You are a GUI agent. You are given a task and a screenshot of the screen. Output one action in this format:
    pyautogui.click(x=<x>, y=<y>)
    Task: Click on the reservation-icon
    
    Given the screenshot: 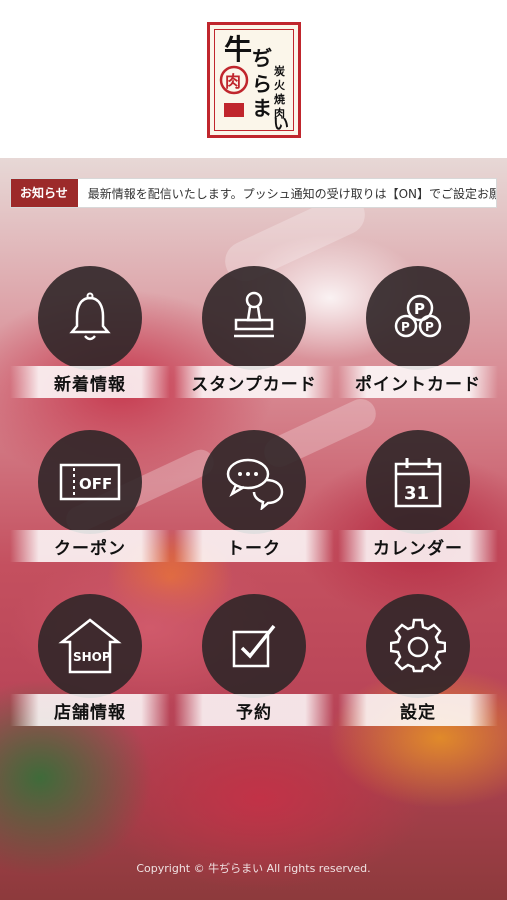 What is the action you would take?
    pyautogui.click(x=254, y=646)
    